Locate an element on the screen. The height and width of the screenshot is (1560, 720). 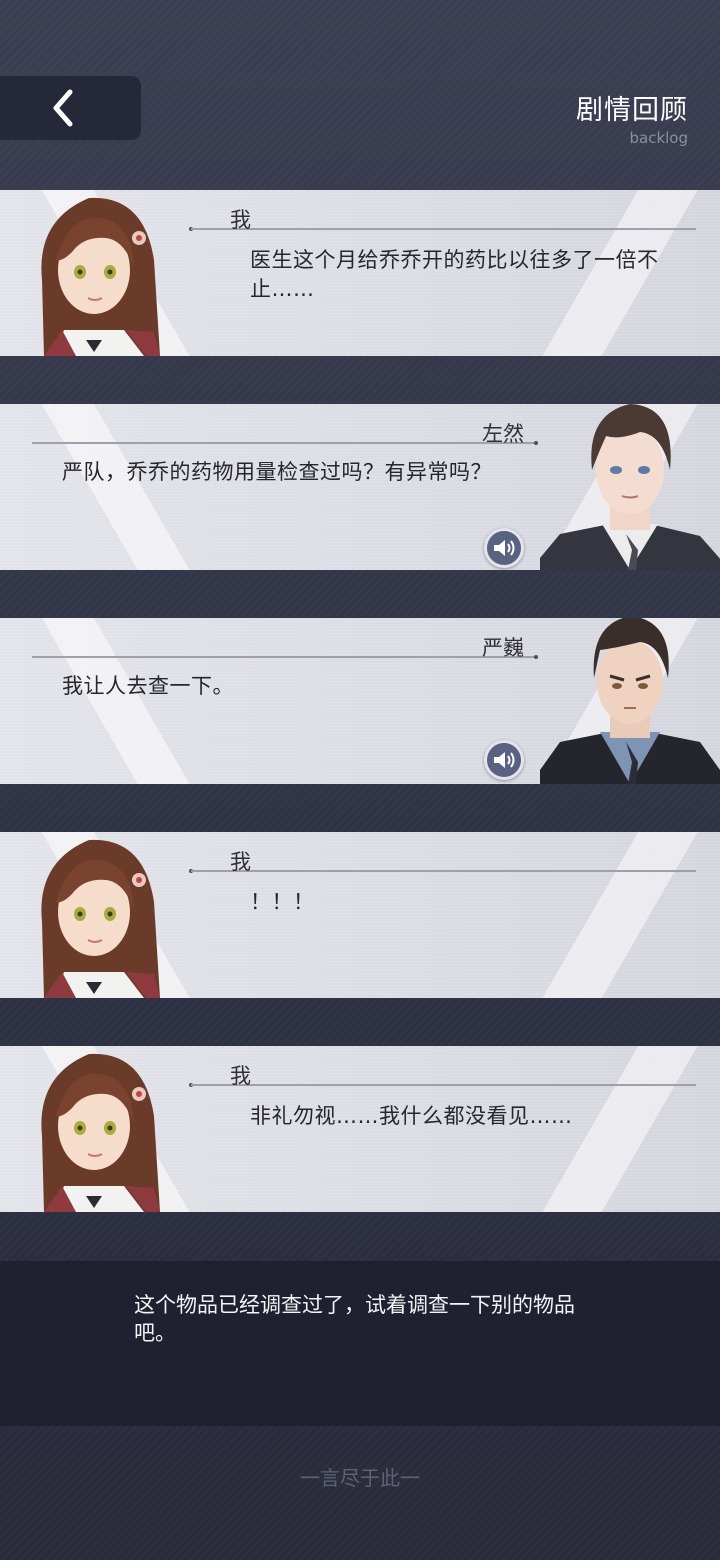
yan-wei-portrait is located at coordinates (630, 701).